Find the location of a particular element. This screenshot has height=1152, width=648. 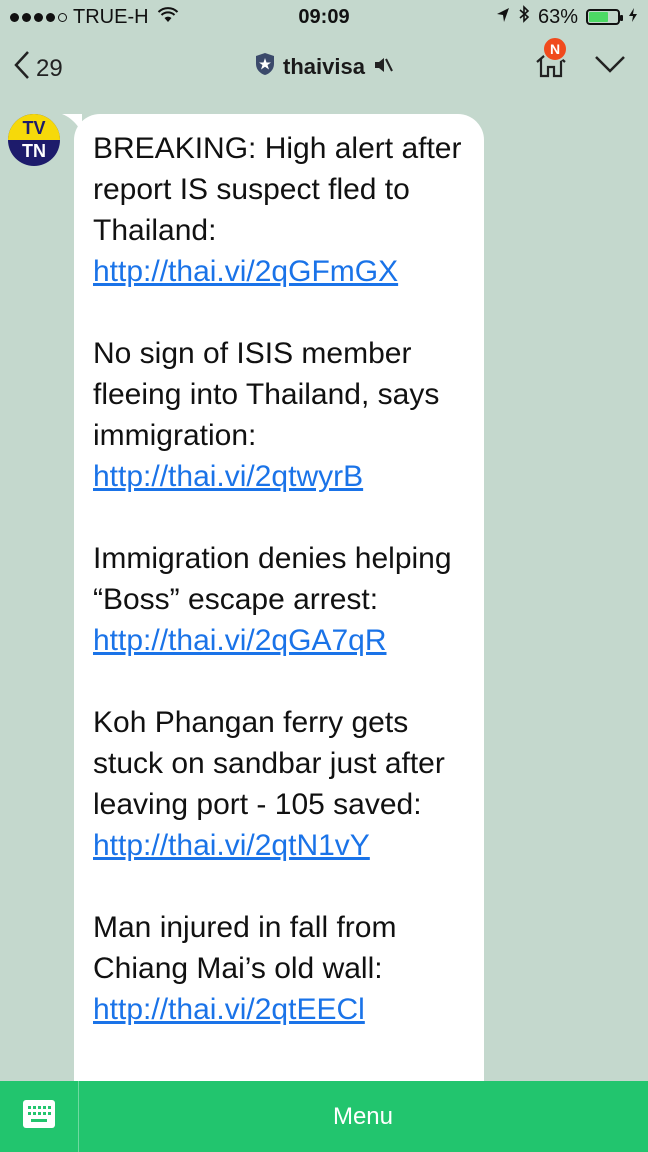

official-shield-icon is located at coordinates (265, 67).